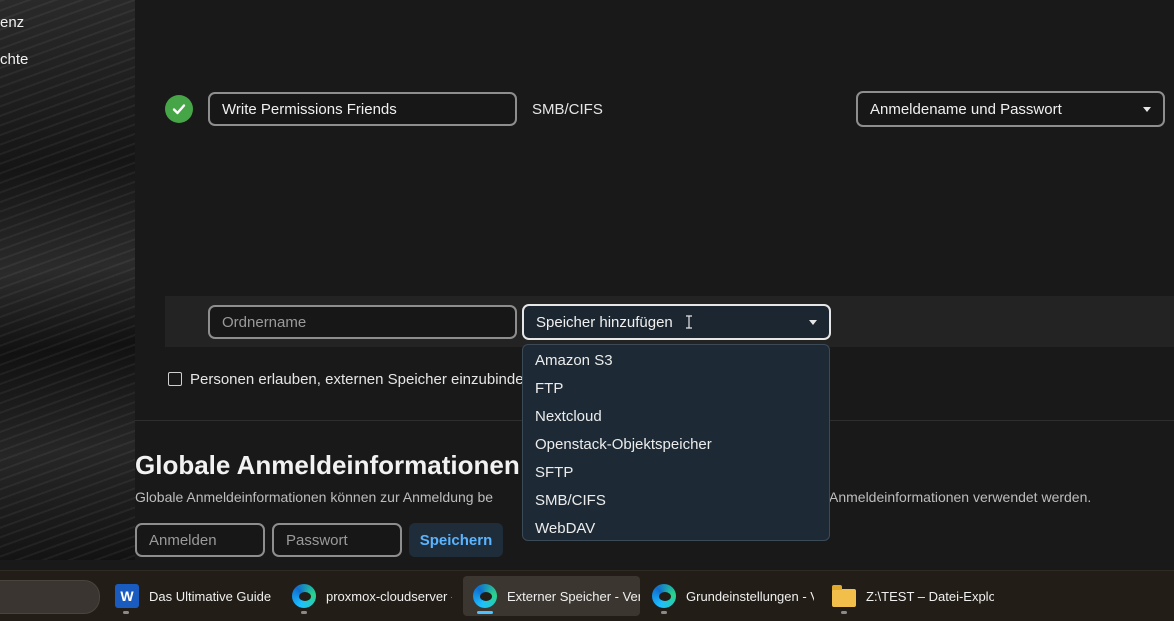 This screenshot has width=1174, height=621. Describe the element at coordinates (844, 595) in the screenshot. I see `folder-icon` at that location.